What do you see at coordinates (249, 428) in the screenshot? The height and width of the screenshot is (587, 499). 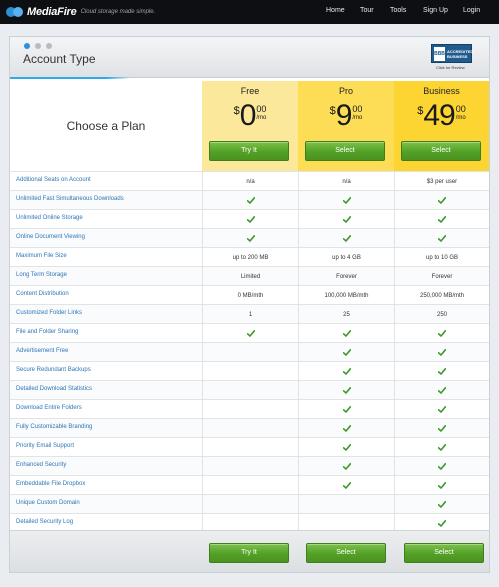 I see `table-row: Fully Customizable Branding` at bounding box center [249, 428].